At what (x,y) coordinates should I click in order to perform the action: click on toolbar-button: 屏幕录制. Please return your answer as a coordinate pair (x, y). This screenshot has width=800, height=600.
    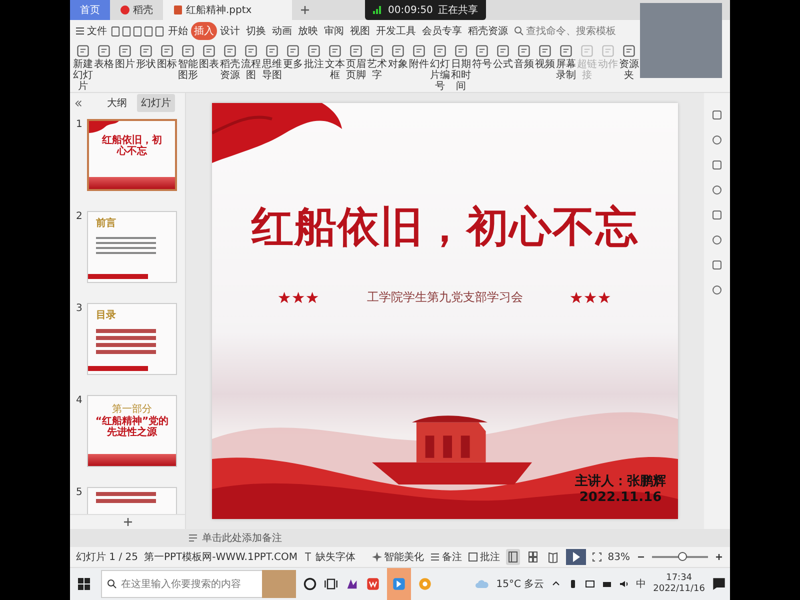
    Looking at the image, I should click on (566, 62).